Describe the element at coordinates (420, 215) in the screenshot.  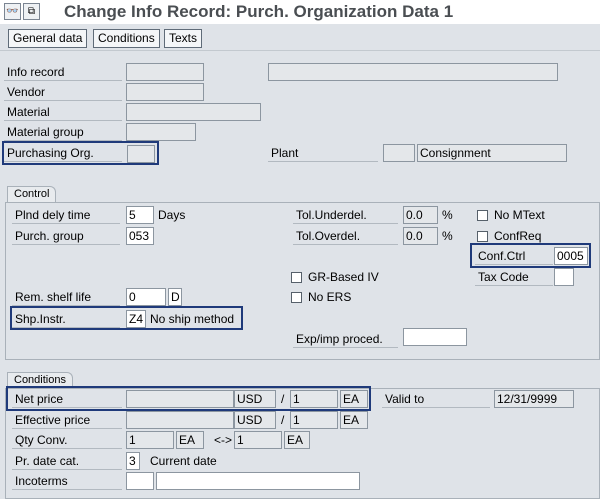
I see `tol-underdel-field: 0.0` at that location.